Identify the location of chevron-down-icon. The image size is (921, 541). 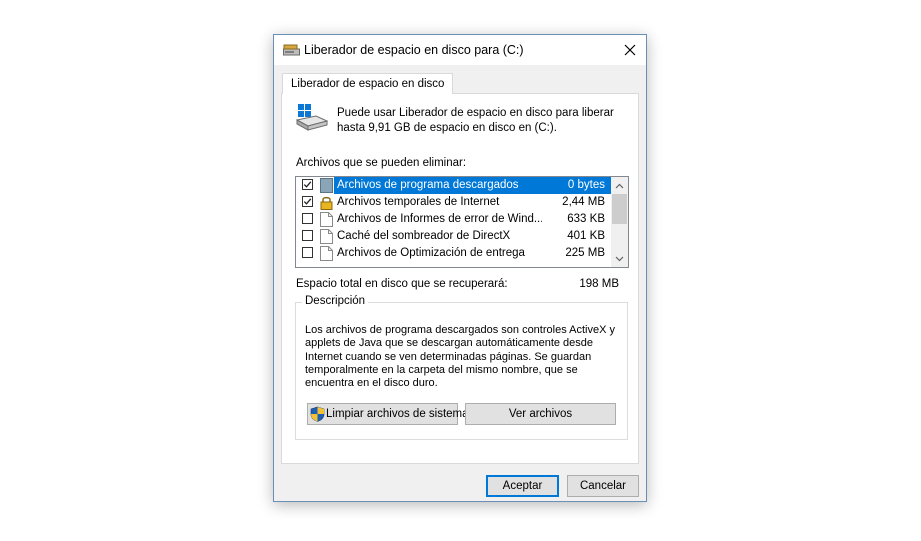
(619, 258).